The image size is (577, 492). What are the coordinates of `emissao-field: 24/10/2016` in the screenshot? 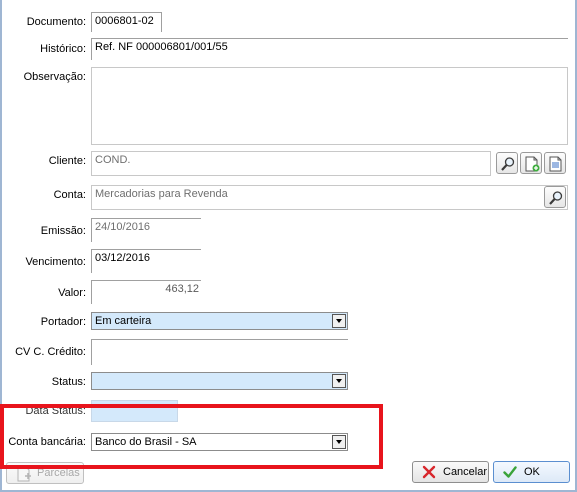 It's located at (146, 230).